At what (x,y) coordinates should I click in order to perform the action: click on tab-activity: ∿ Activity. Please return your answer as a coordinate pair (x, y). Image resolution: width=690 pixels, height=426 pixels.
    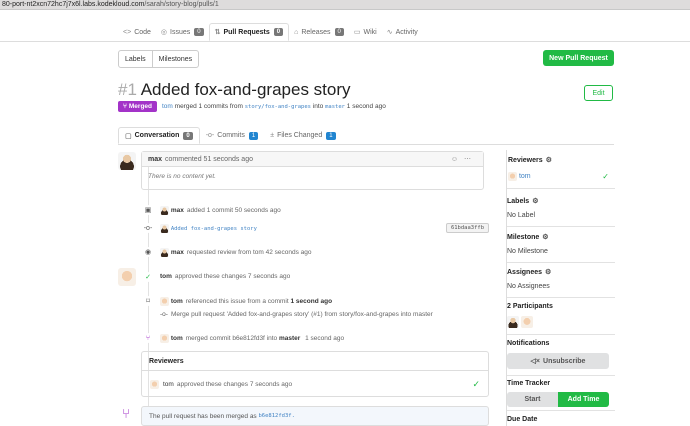
    Looking at the image, I should click on (402, 32).